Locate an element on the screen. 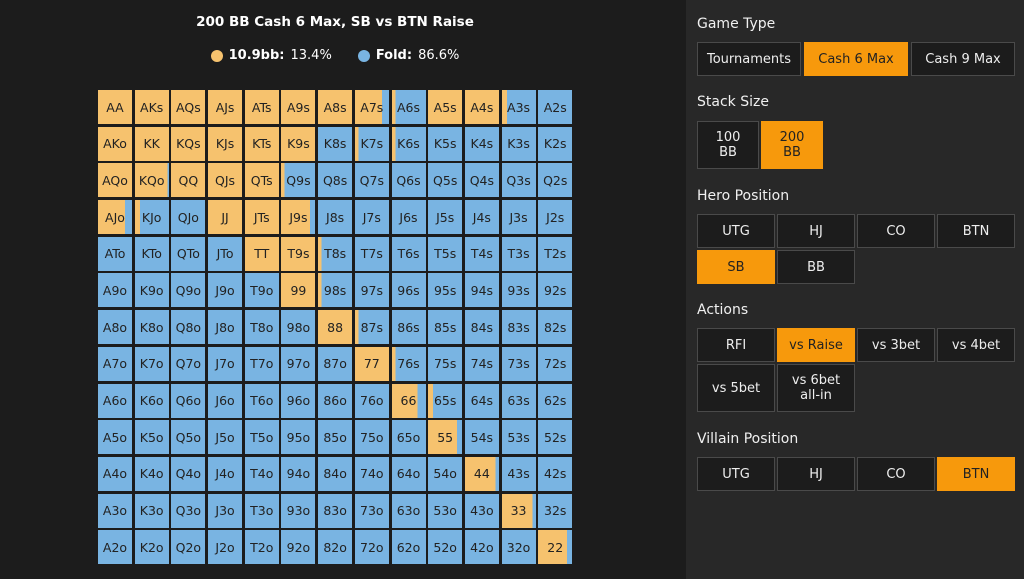 The height and width of the screenshot is (579, 1024). hand-cell-A4s: A4s is located at coordinates (481, 107).